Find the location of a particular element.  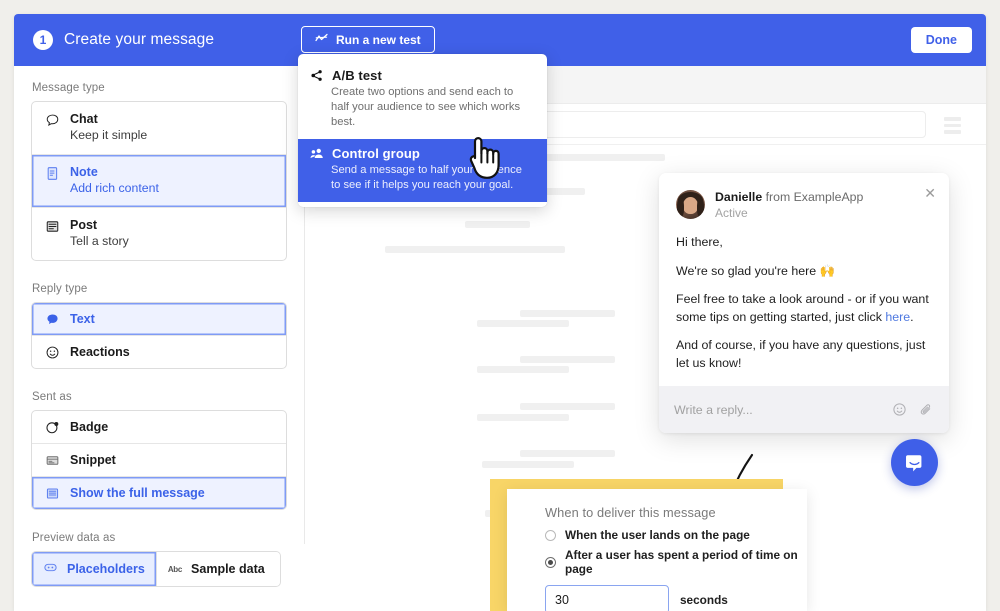

hamburger-menu-icon is located at coordinates (952, 127).